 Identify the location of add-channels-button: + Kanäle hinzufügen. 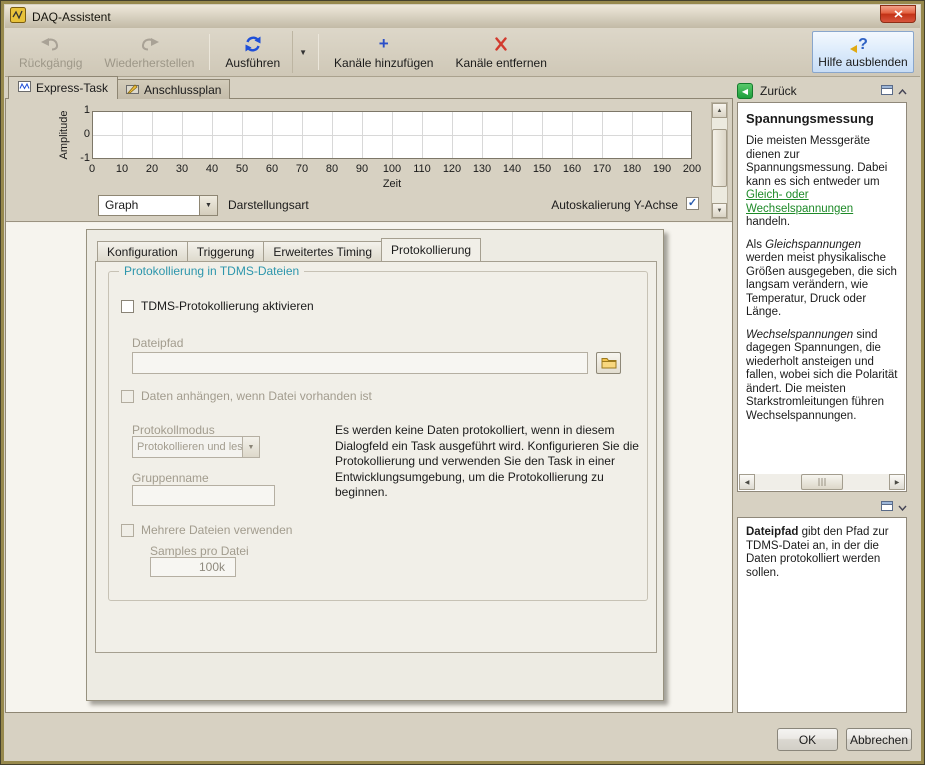
(383, 52).